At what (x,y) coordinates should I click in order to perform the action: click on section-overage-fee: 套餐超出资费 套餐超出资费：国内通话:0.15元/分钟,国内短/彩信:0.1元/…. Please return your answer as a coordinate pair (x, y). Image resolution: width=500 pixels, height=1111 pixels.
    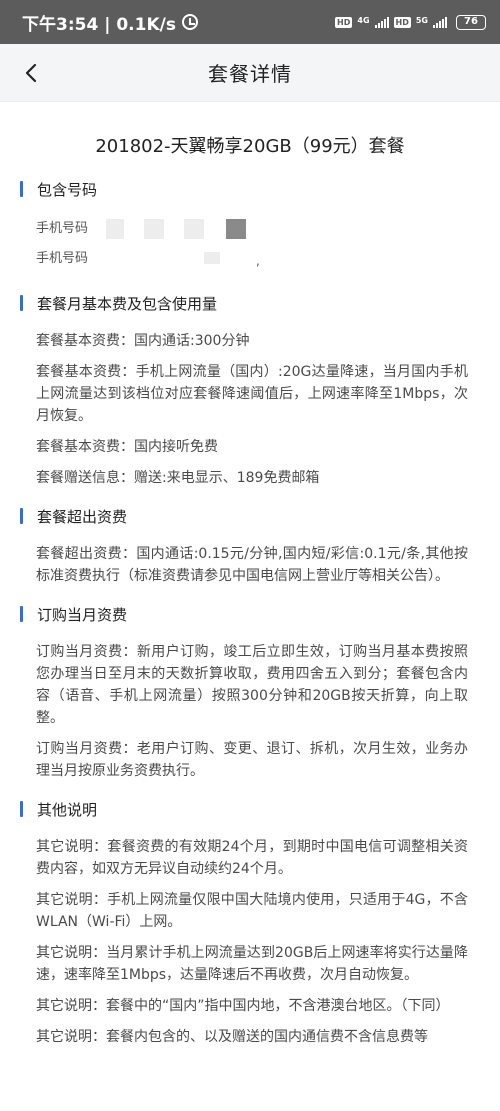
    Looking at the image, I should click on (250, 545).